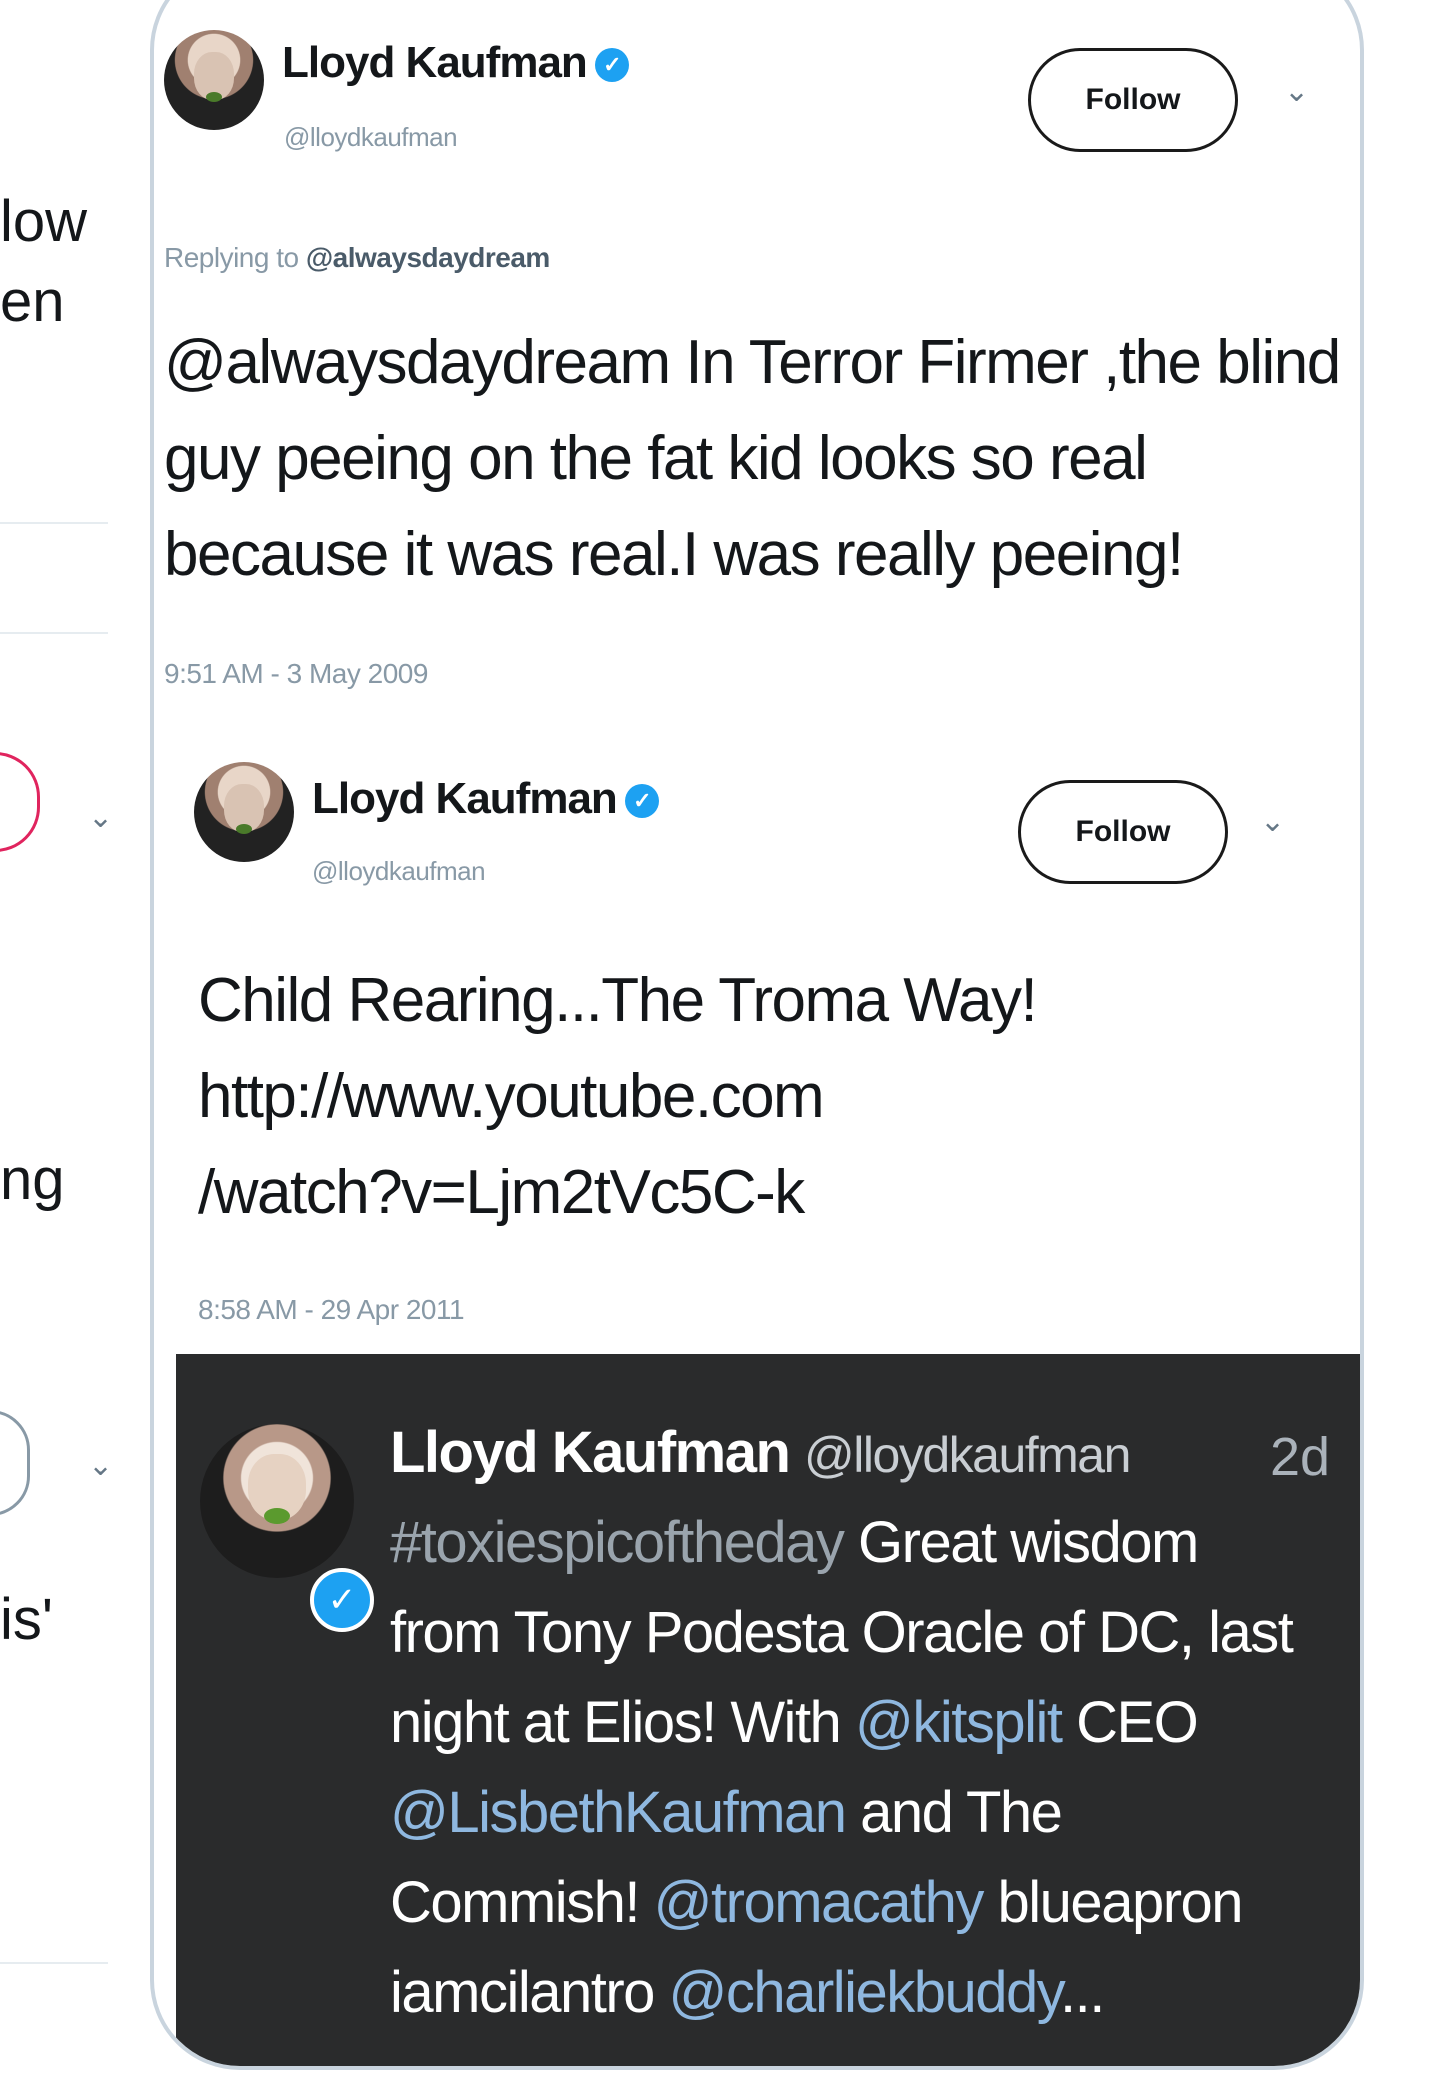 The width and height of the screenshot is (1440, 2093). I want to click on tweet-text-line: @LisbethKaufman and The, so click(726, 1812).